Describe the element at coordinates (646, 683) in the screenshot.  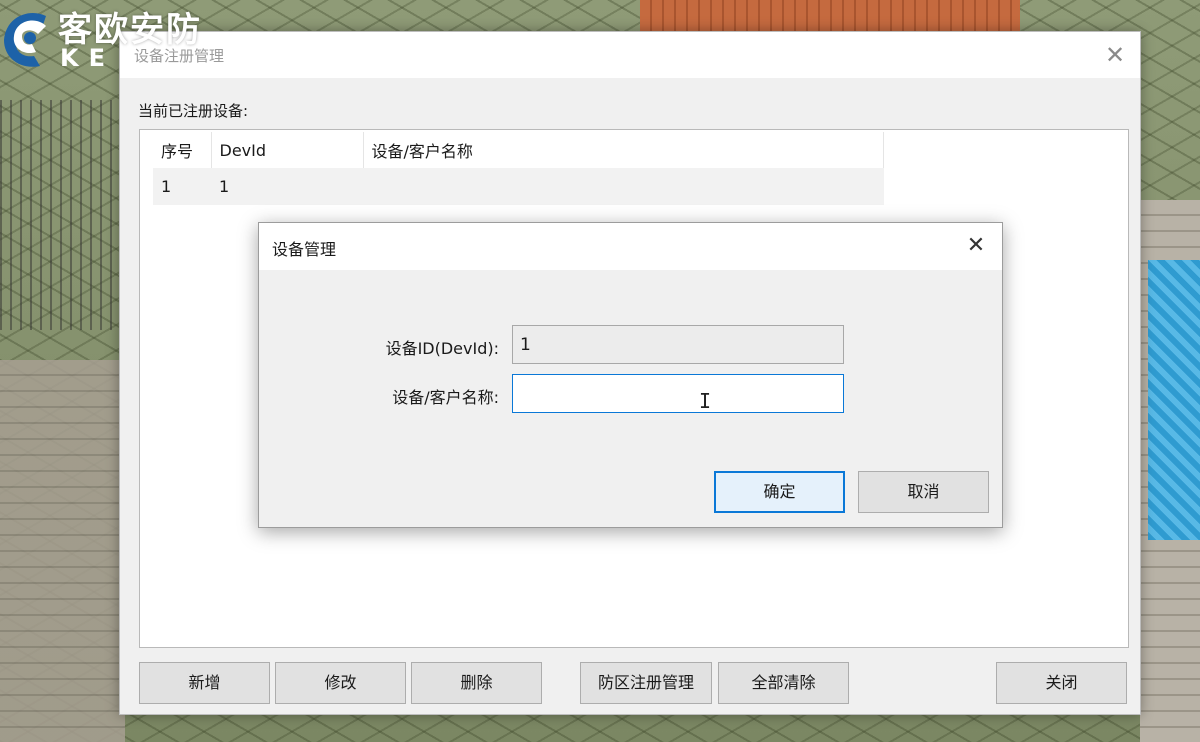
I see `zone-registration-button: 防区注册管理` at that location.